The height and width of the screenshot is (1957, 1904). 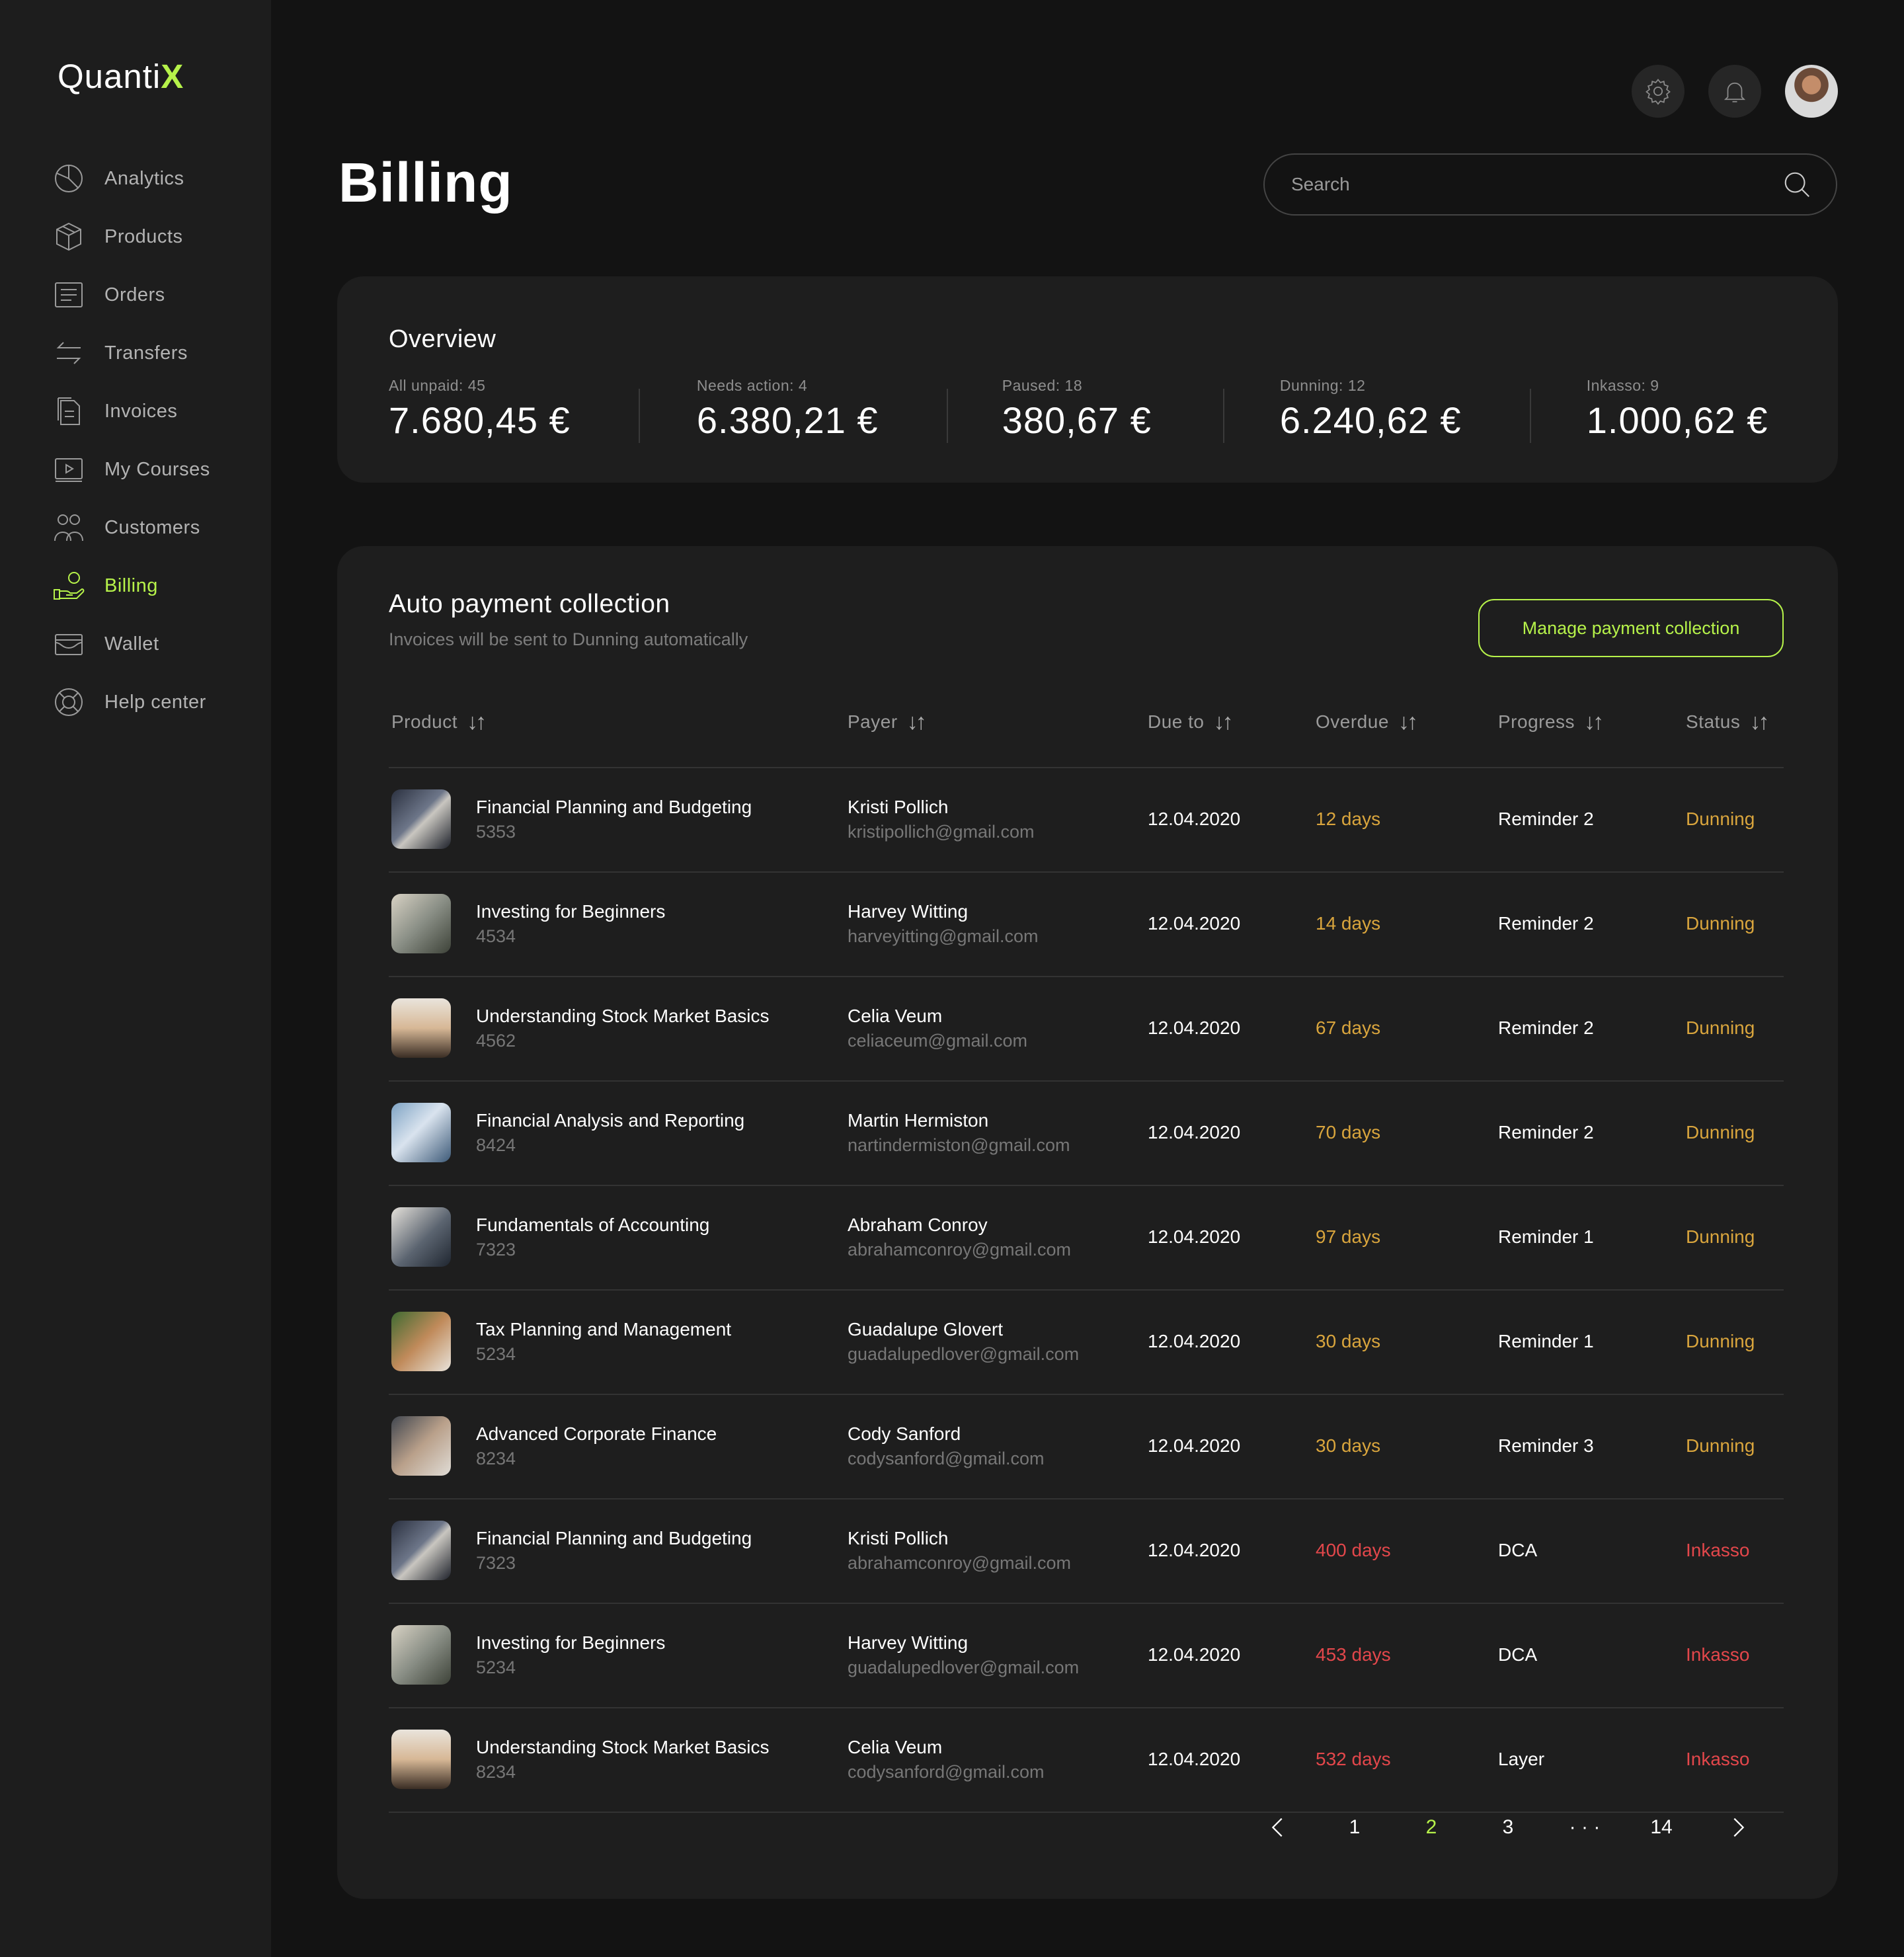 I want to click on payer-cell: Kristi Pollich abrahamconroy@gmail.com, so click(x=959, y=1550).